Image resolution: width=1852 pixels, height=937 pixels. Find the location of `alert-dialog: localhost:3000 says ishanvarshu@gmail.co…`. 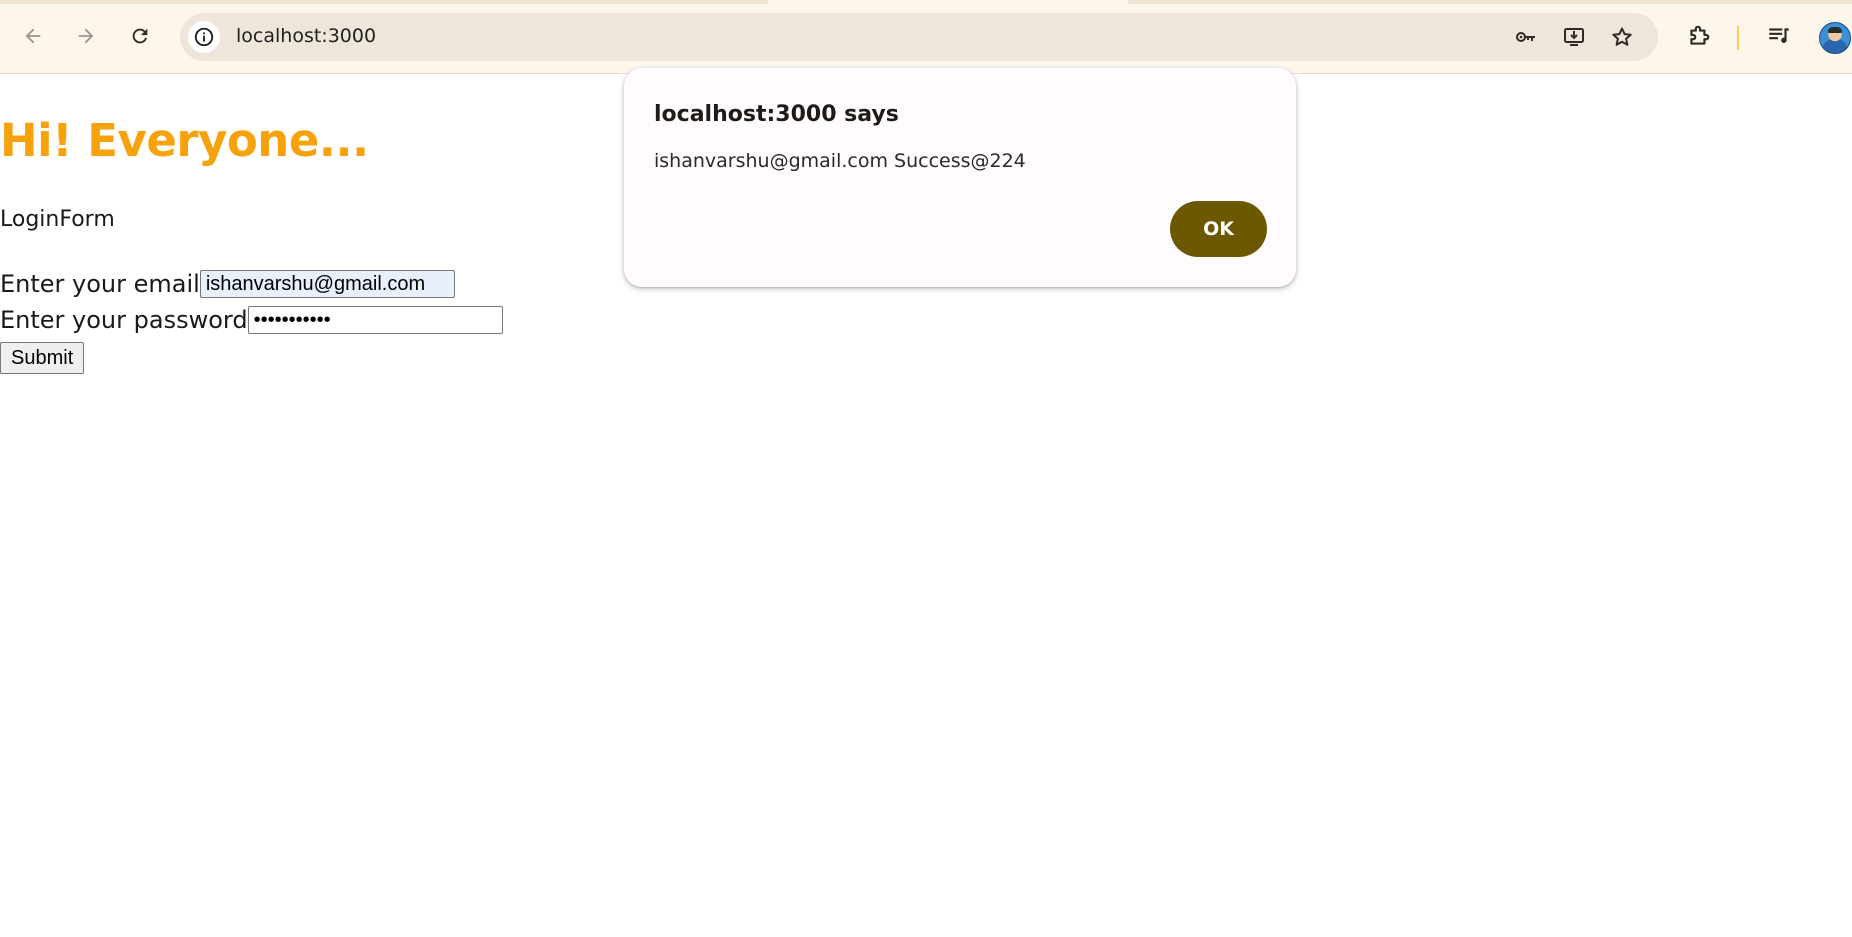

alert-dialog: localhost:3000 says ishanvarshu@gmail.co… is located at coordinates (960, 177).